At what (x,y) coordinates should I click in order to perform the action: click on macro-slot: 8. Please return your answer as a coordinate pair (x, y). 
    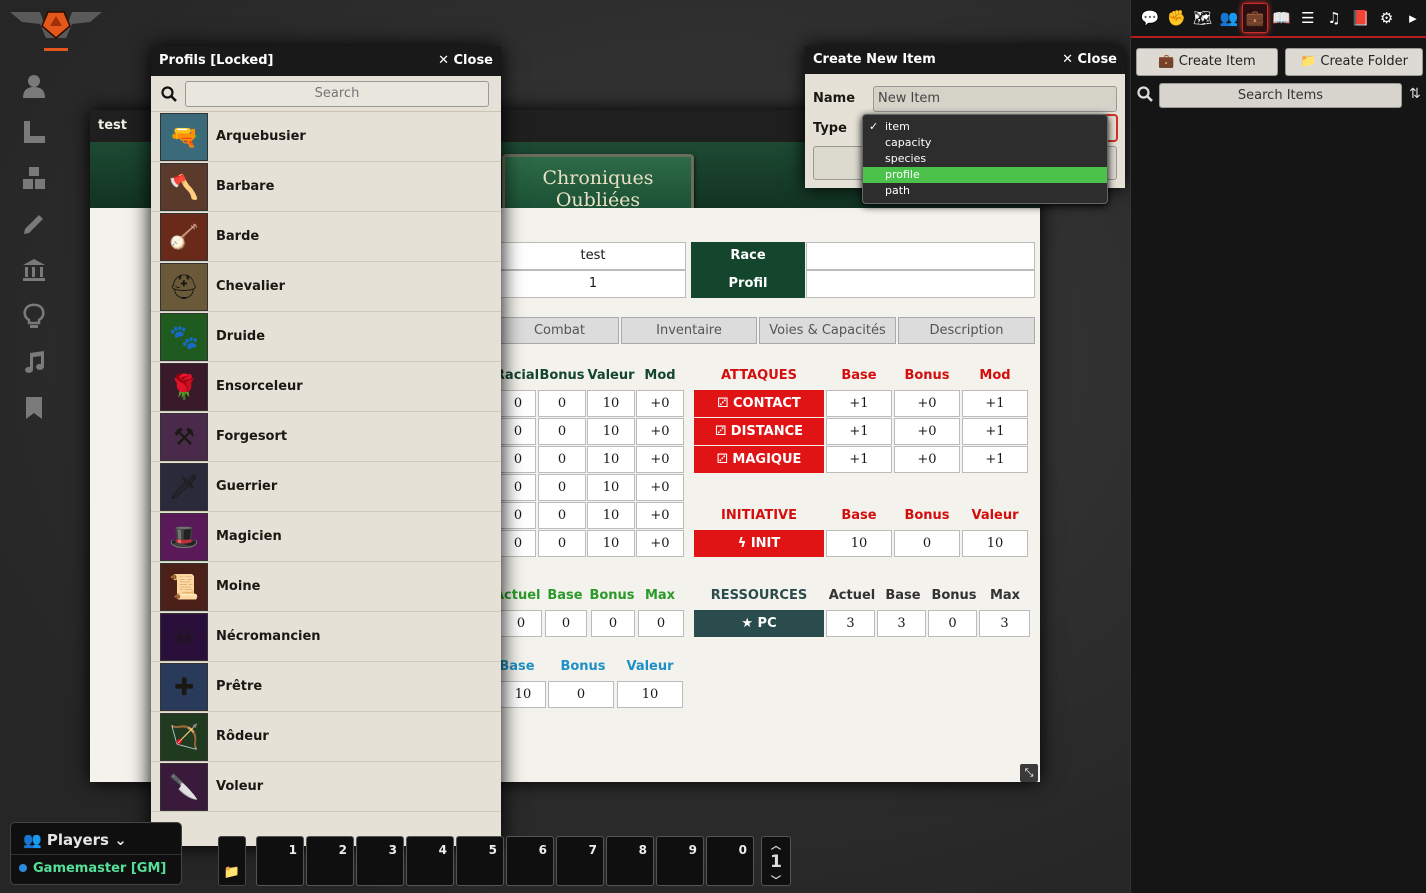
    Looking at the image, I should click on (630, 861).